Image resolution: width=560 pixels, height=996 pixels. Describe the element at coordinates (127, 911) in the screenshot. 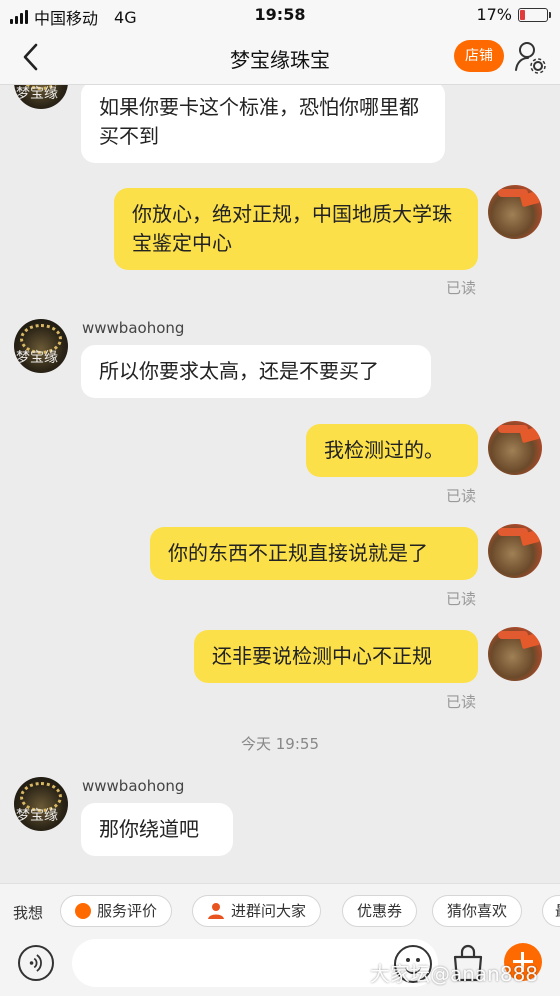

I see `chip-label: 服务评价` at that location.